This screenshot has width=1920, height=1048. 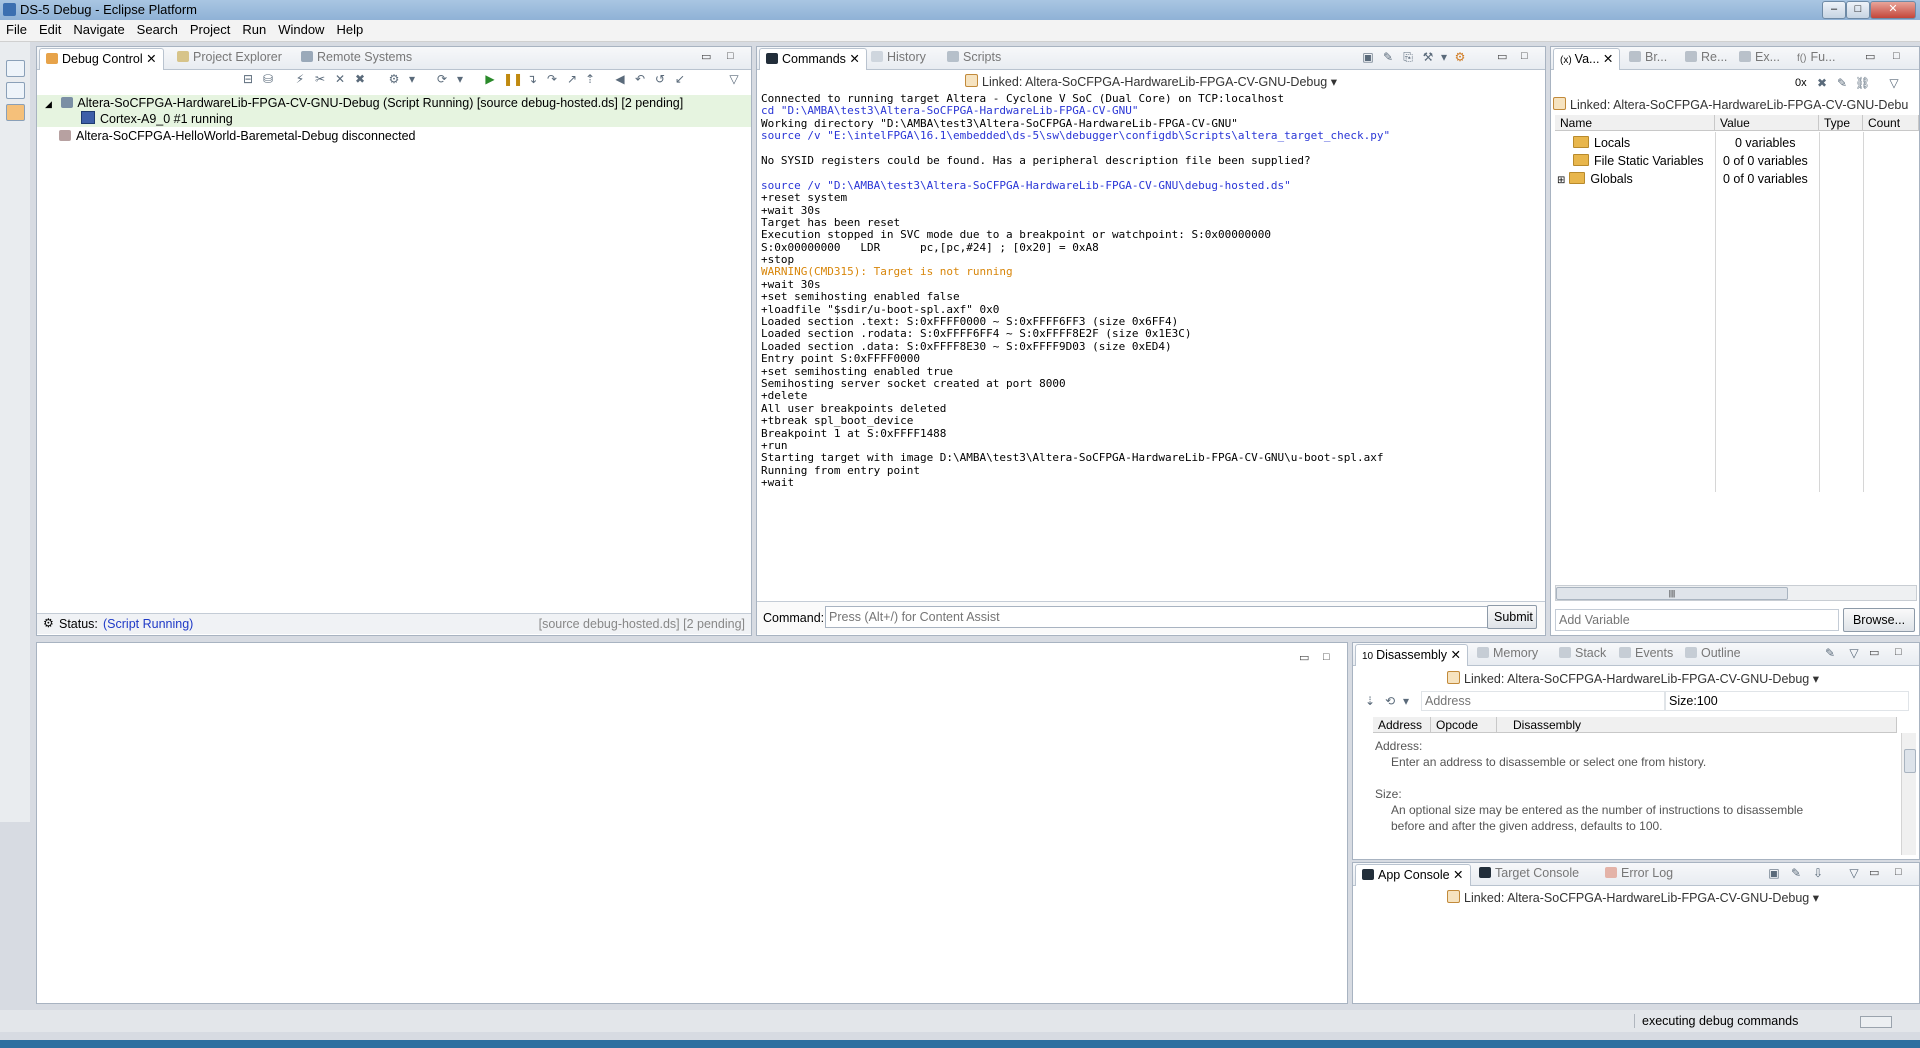 I want to click on menu-navigate: Navigate, so click(x=98, y=29).